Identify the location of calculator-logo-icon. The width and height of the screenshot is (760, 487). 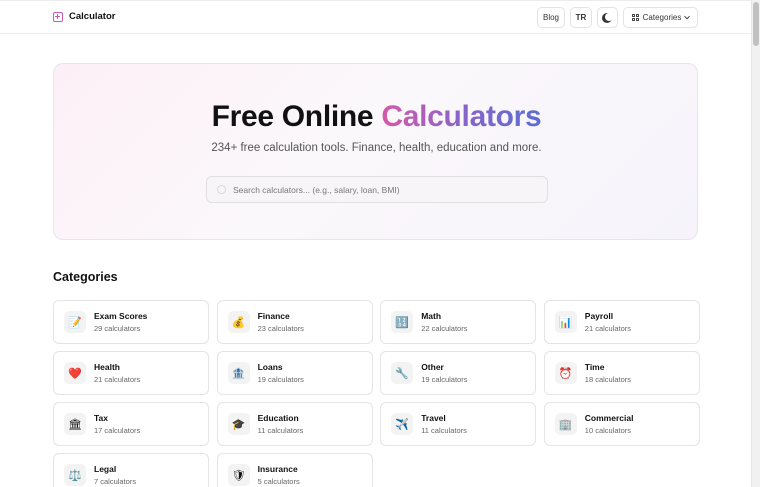
(58, 16).